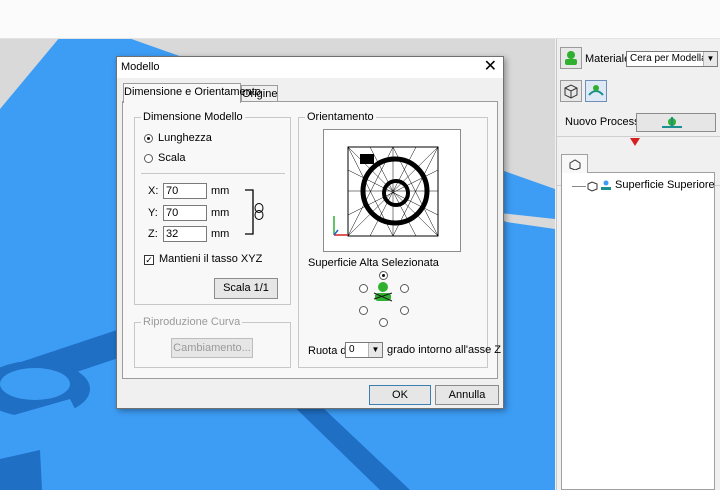 The width and height of the screenshot is (720, 490). Describe the element at coordinates (140, 67) in the screenshot. I see `dialog-title: Modello` at that location.